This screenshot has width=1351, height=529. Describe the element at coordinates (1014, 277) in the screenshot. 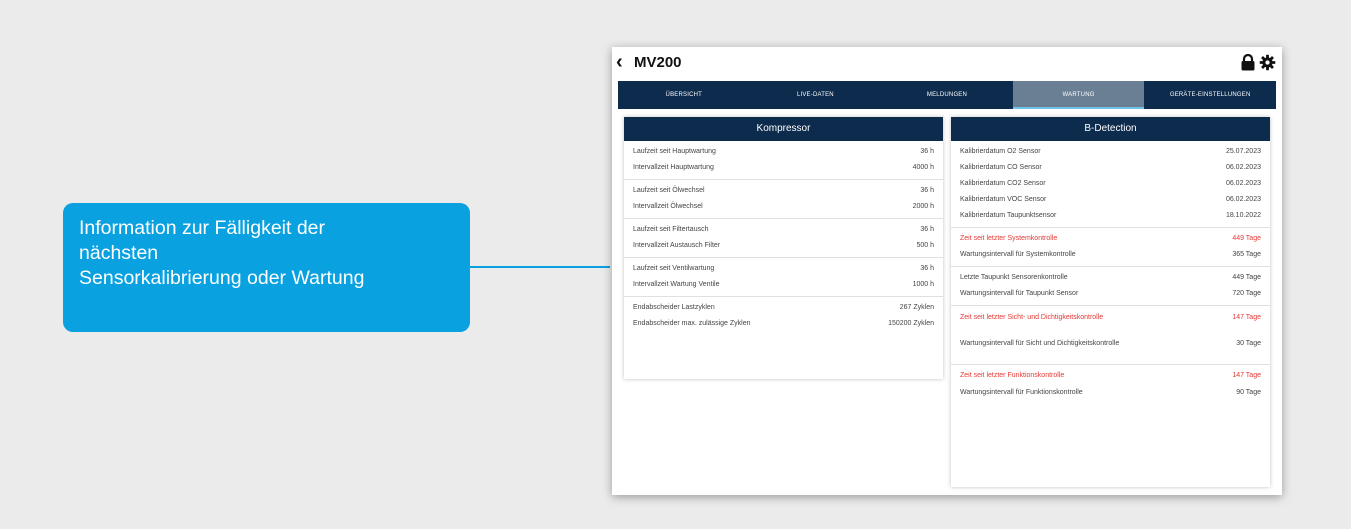

I see `row-label: Letzte Taupunkt Sensorenkontrolle` at that location.